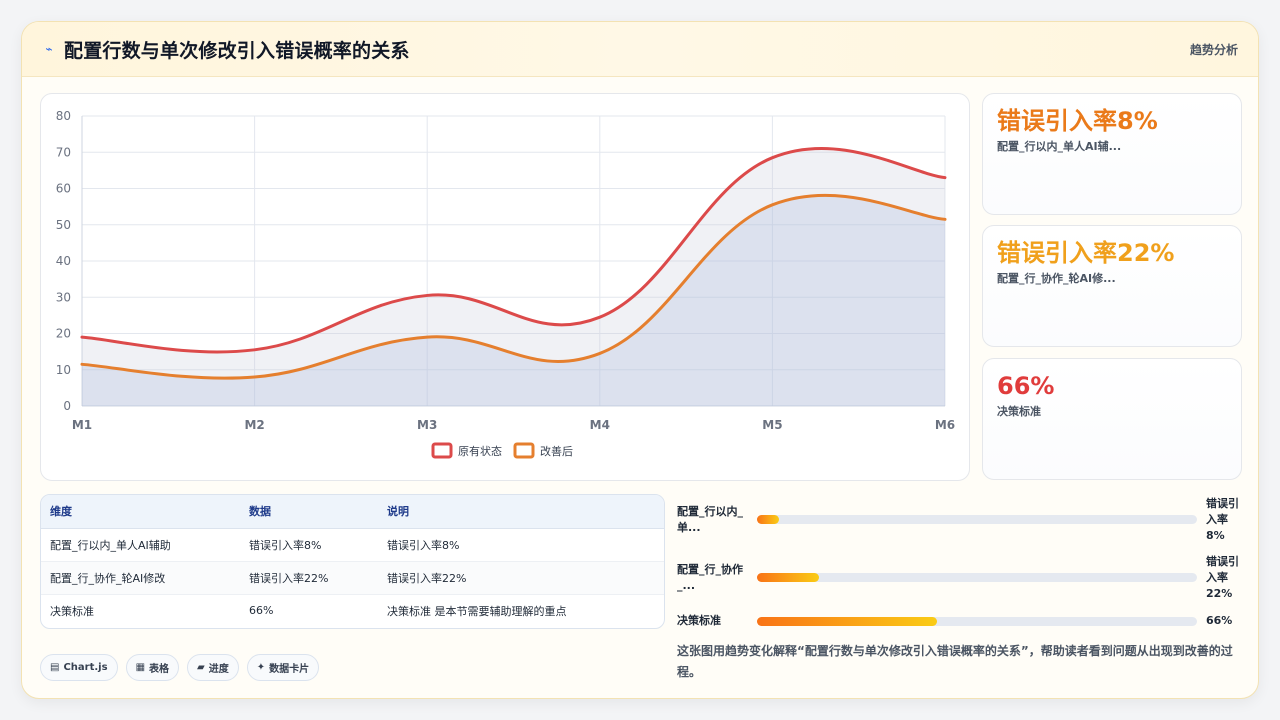 This screenshot has width=1280, height=720. What do you see at coordinates (72, 611) in the screenshot?
I see `table-cell: 决策标准` at bounding box center [72, 611].